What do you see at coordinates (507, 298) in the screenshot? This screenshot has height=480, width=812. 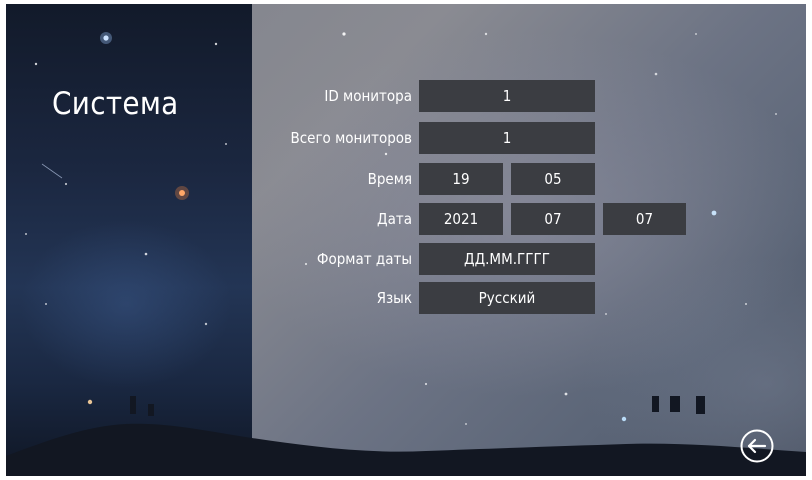 I see `language-field: Русский` at bounding box center [507, 298].